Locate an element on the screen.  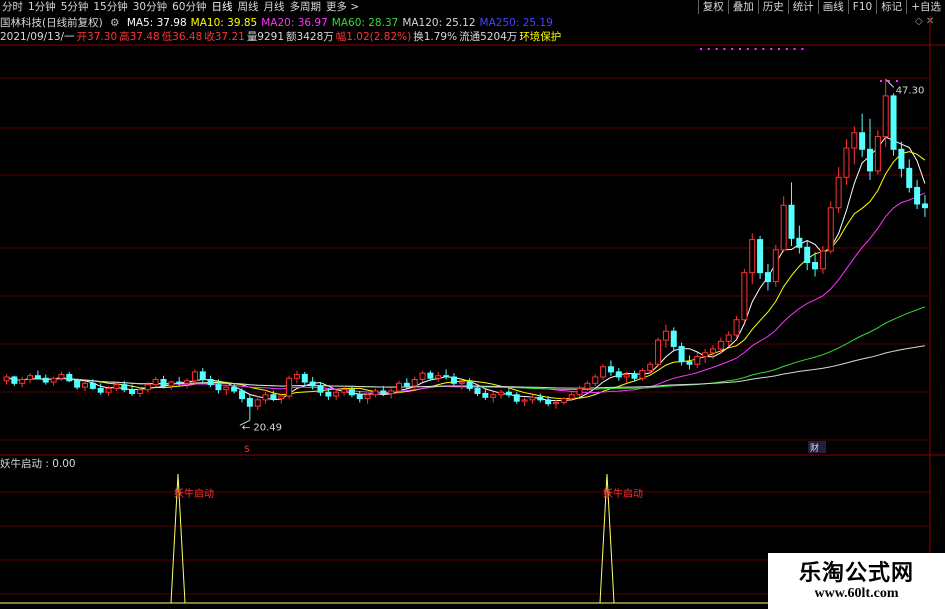
watermark-title: 乐淘公式网 is located at coordinates (856, 573).